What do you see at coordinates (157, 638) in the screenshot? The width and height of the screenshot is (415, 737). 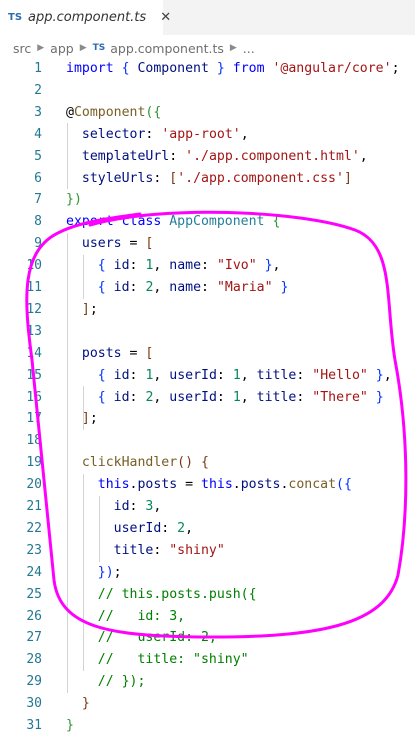 I see `code-token: // userId: 2,` at bounding box center [157, 638].